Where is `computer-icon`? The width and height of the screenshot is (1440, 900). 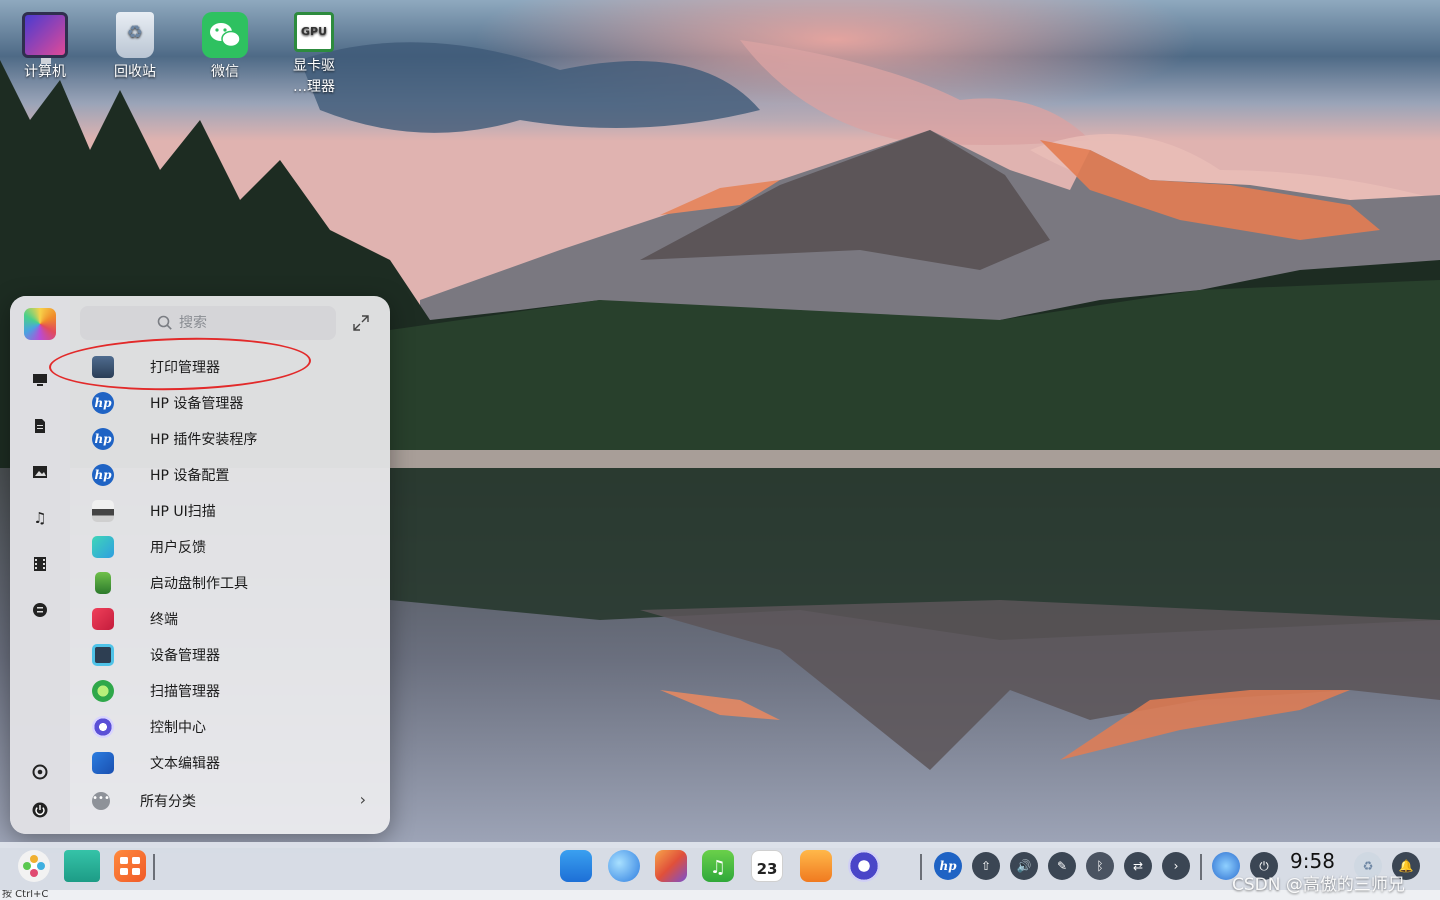
computer-icon is located at coordinates (45, 38).